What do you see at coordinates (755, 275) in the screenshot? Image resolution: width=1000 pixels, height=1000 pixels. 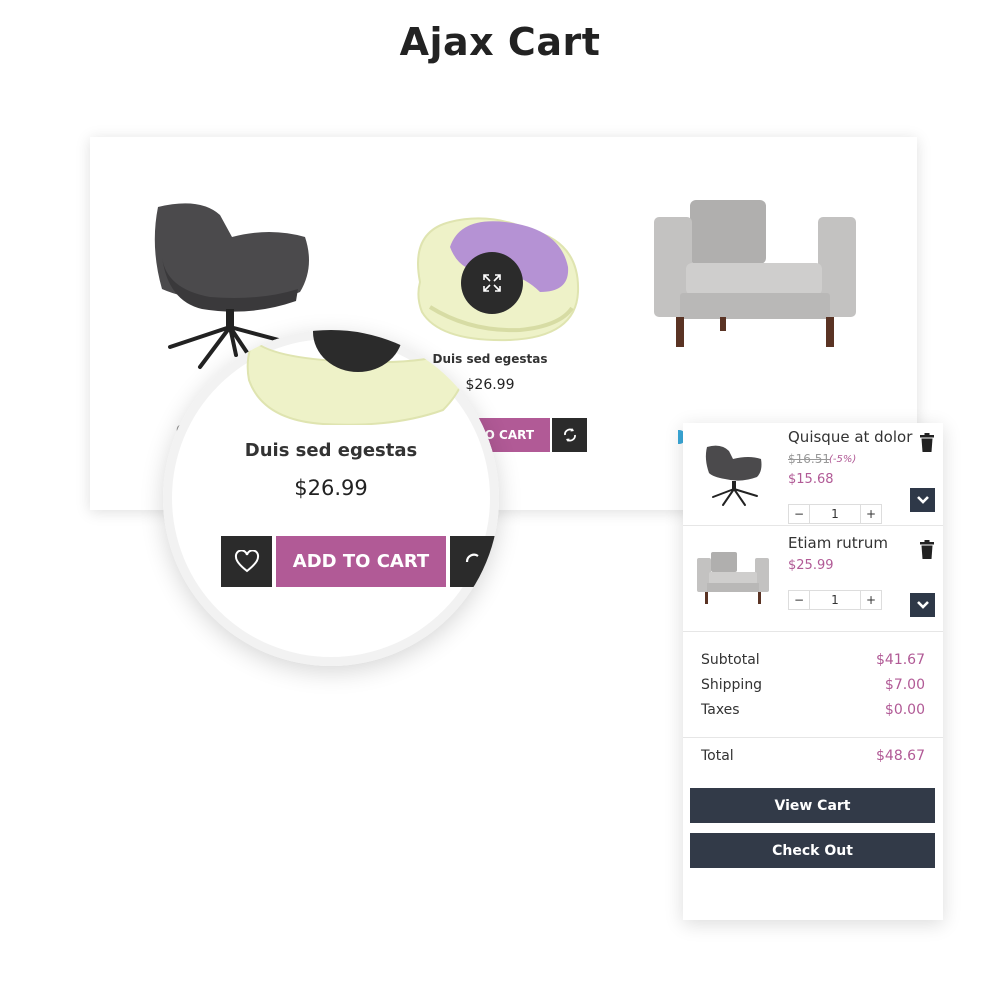 I see `product-image-armchair` at bounding box center [755, 275].